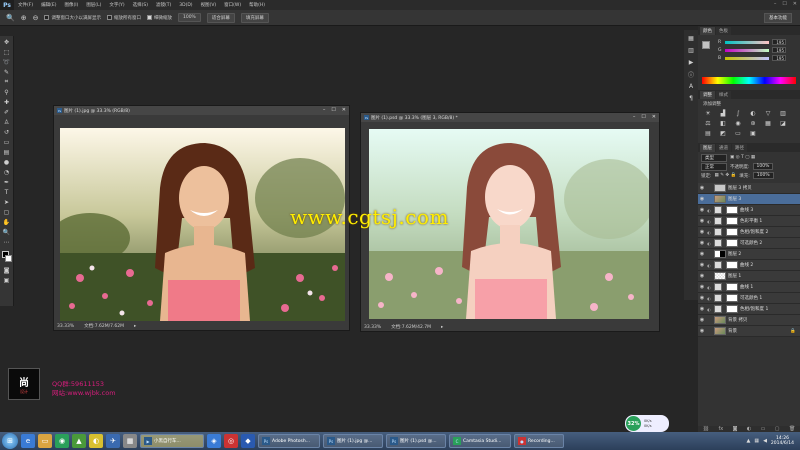 The height and width of the screenshot is (450, 800). What do you see at coordinates (159, 18) in the screenshot?
I see `scrubby-zoom-checkbox: 细微缩放` at bounding box center [159, 18].